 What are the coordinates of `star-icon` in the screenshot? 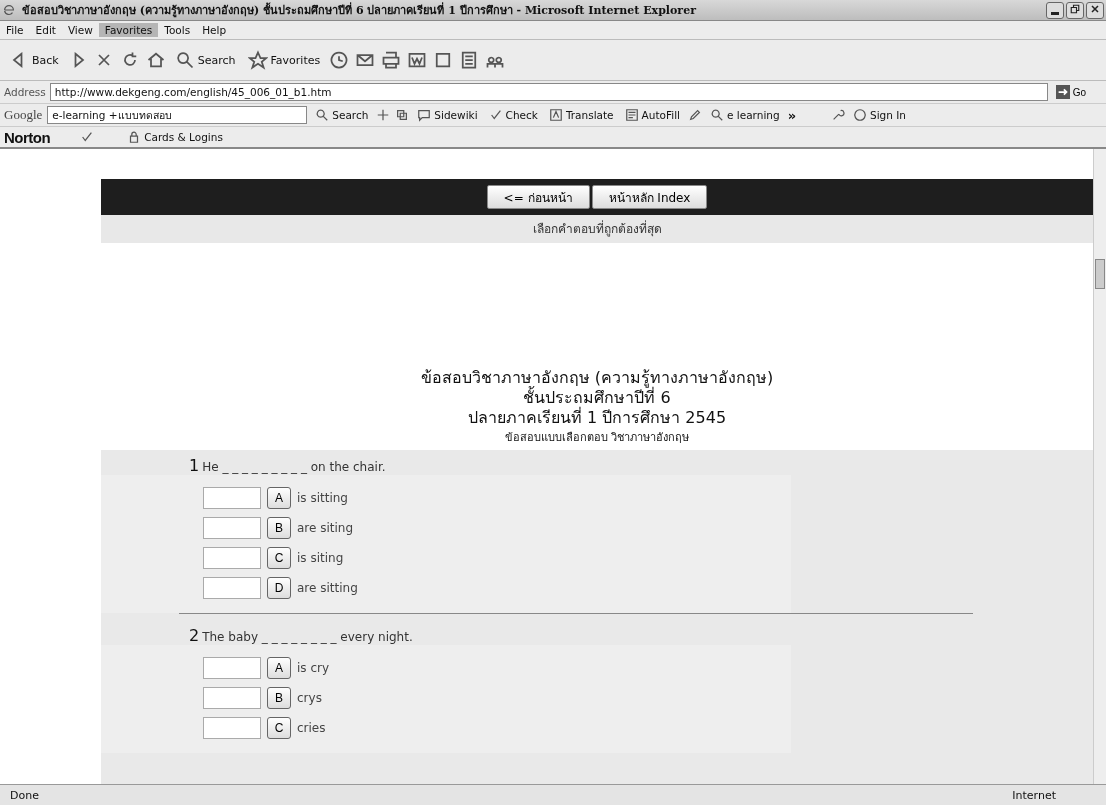 It's located at (257, 60).